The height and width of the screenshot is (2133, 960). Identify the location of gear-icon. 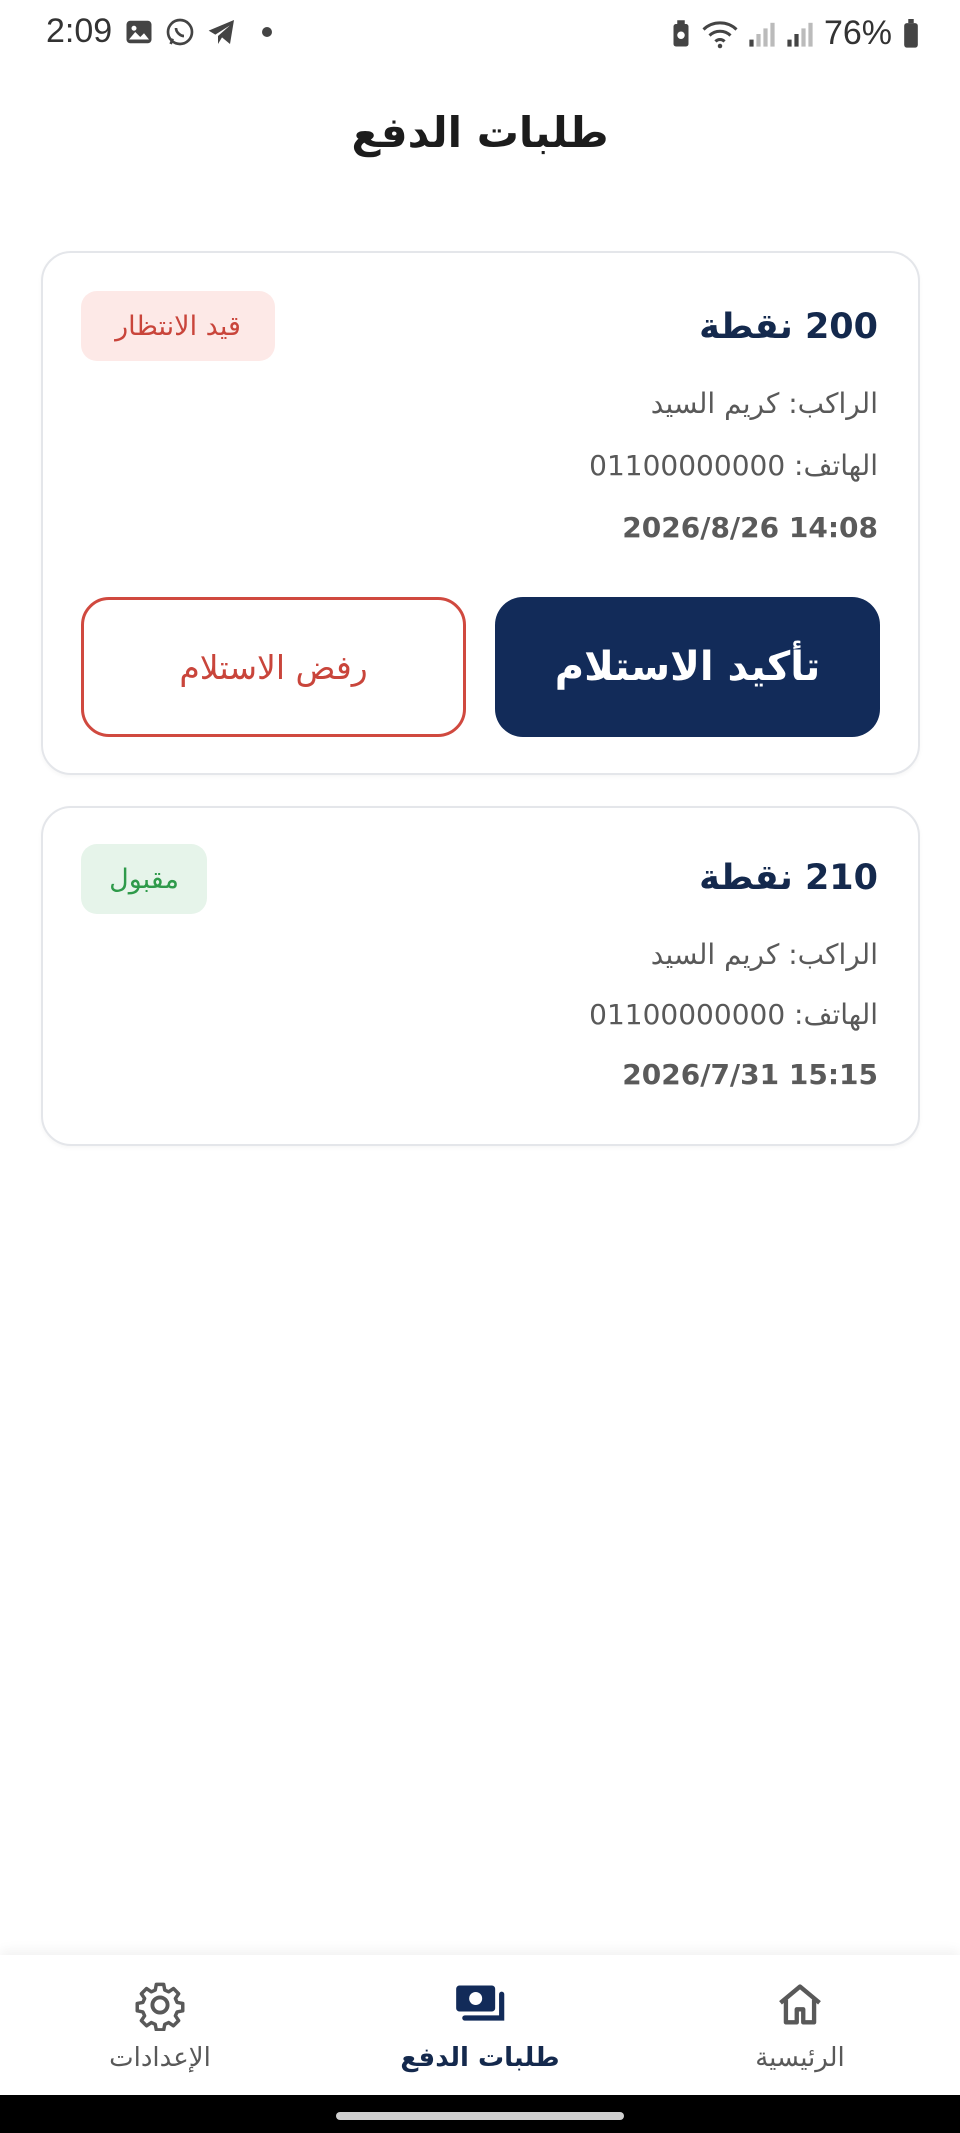
(160, 2006).